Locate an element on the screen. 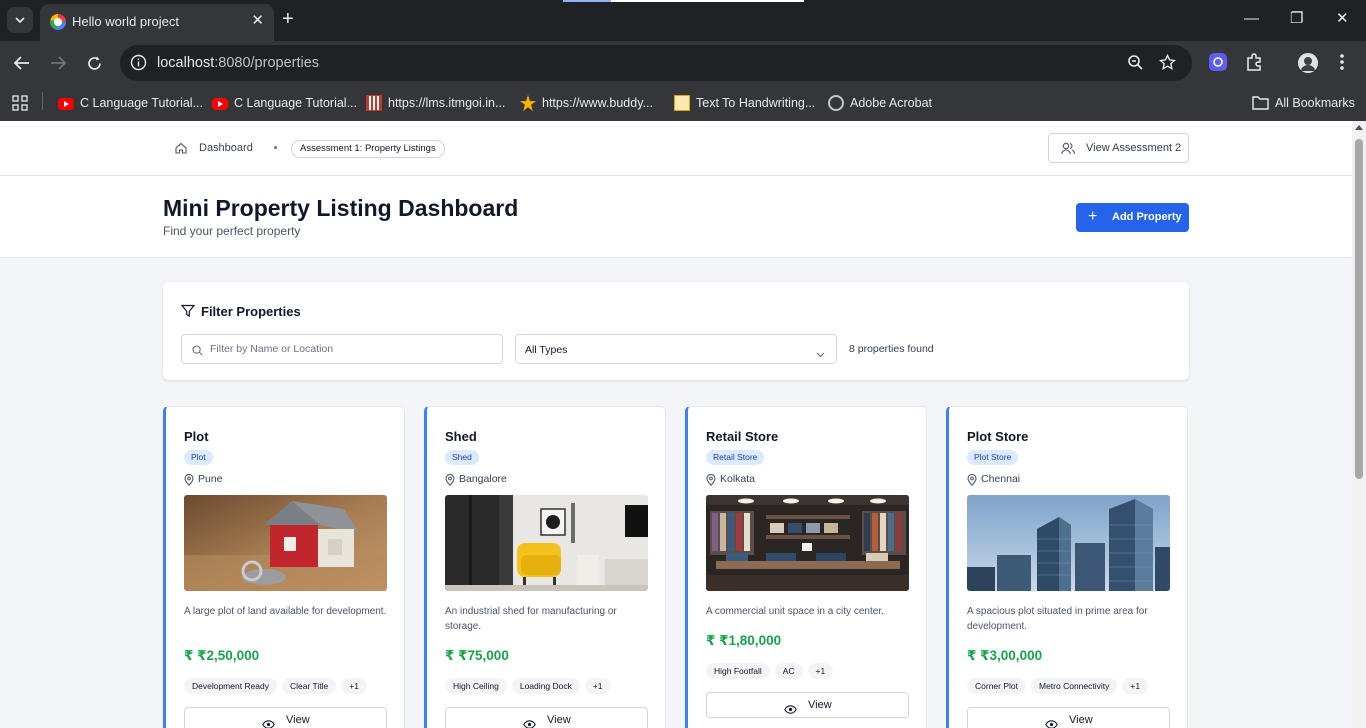  amenity-tag: Metro Connectivity is located at coordinates (1074, 686).